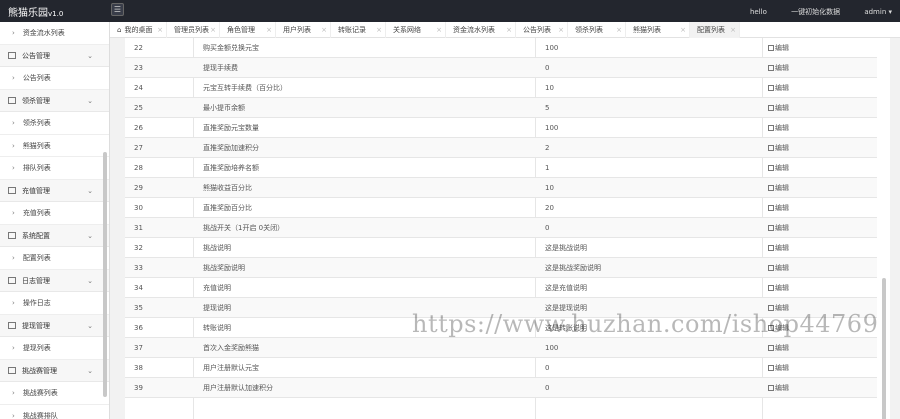  What do you see at coordinates (878, 12) in the screenshot?
I see `admin-menu: admin ▾` at bounding box center [878, 12].